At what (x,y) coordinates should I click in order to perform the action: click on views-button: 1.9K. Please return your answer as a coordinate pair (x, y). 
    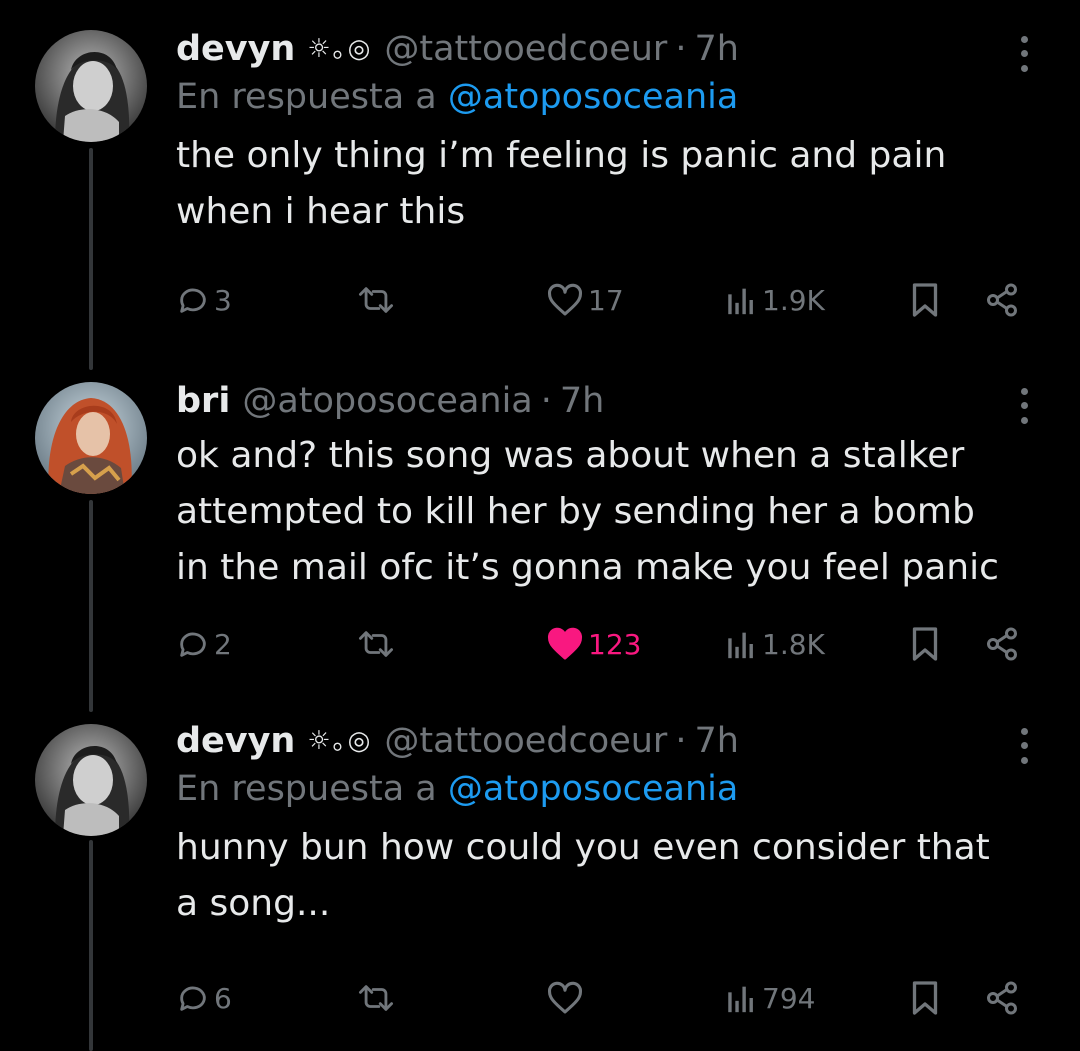
    Looking at the image, I should click on (774, 300).